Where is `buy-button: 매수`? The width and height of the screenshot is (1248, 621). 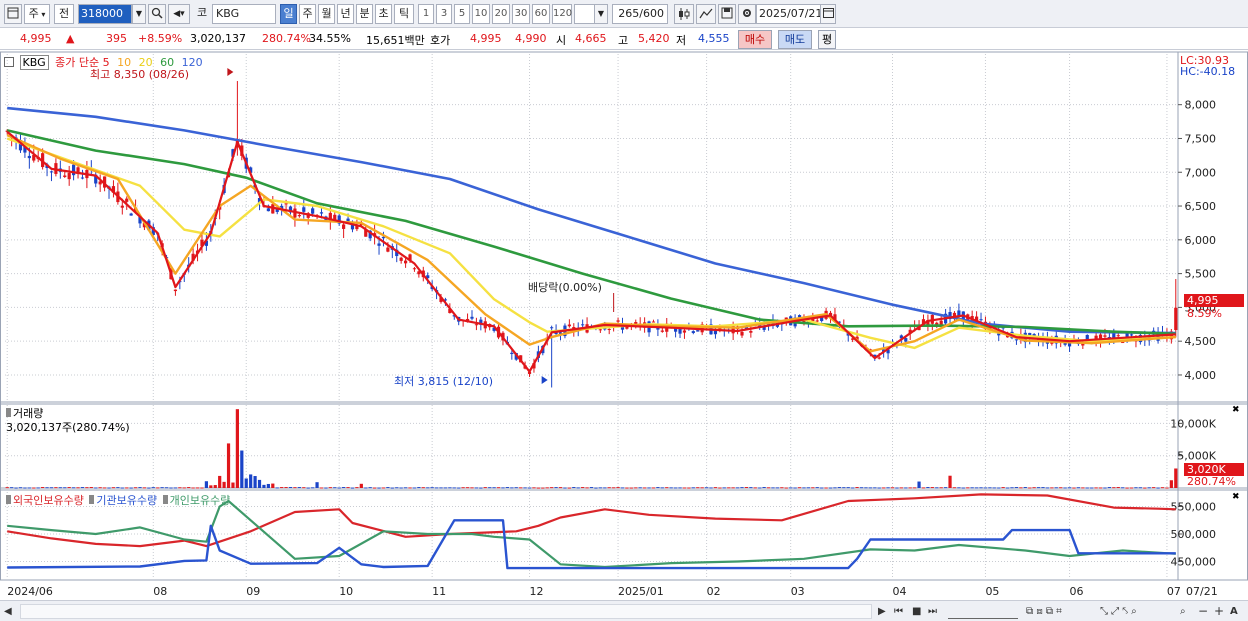
buy-button: 매수 is located at coordinates (755, 39).